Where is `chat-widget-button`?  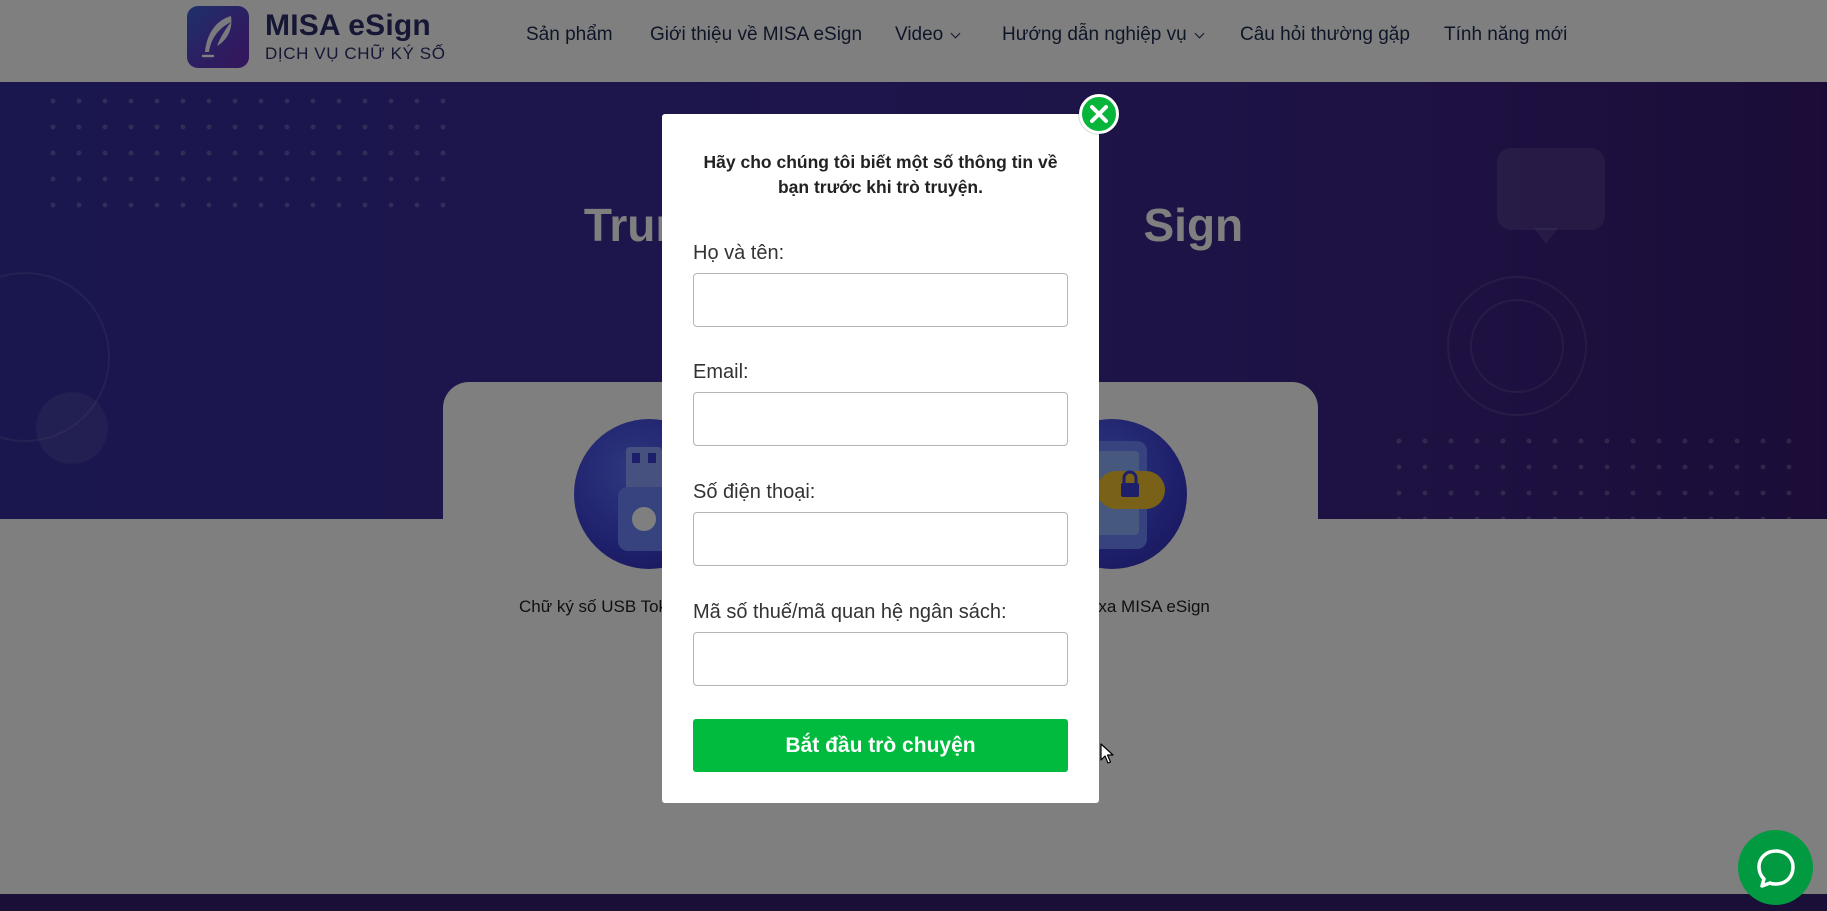 chat-widget-button is located at coordinates (1775, 867).